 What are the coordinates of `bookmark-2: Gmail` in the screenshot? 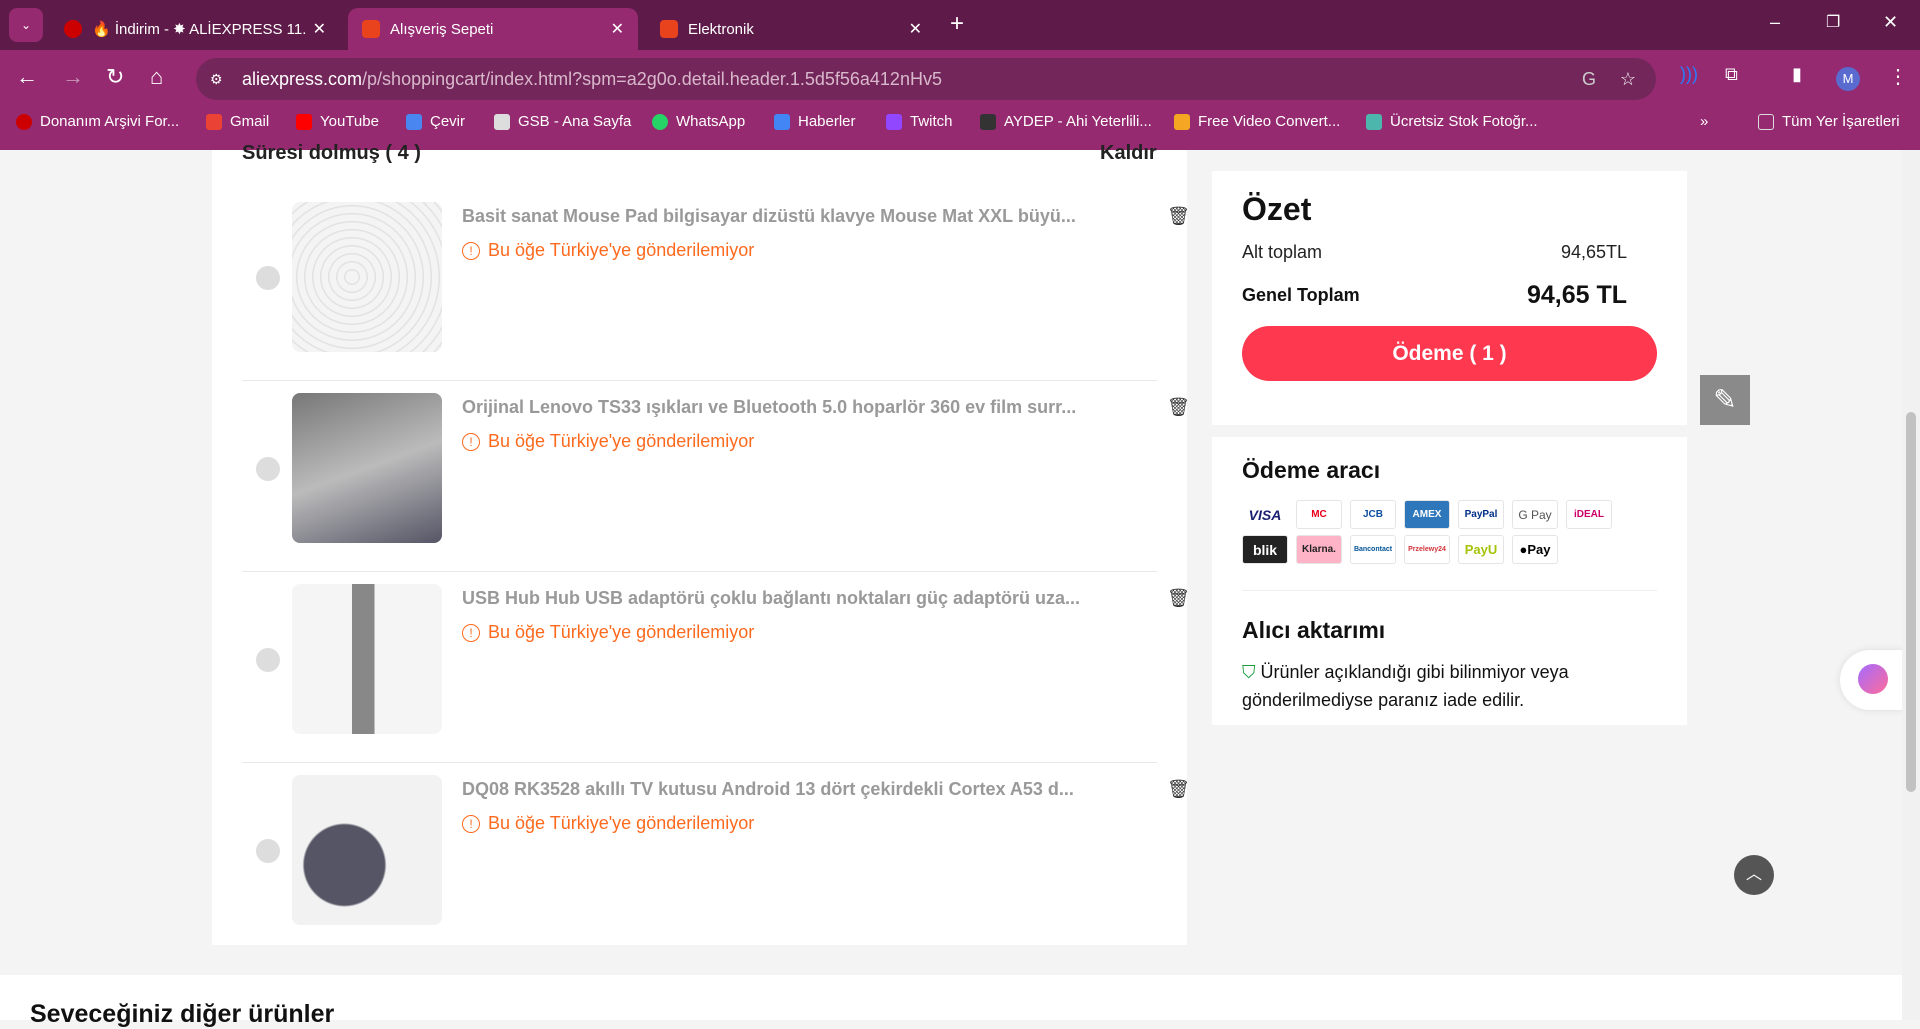 It's located at (237, 121).